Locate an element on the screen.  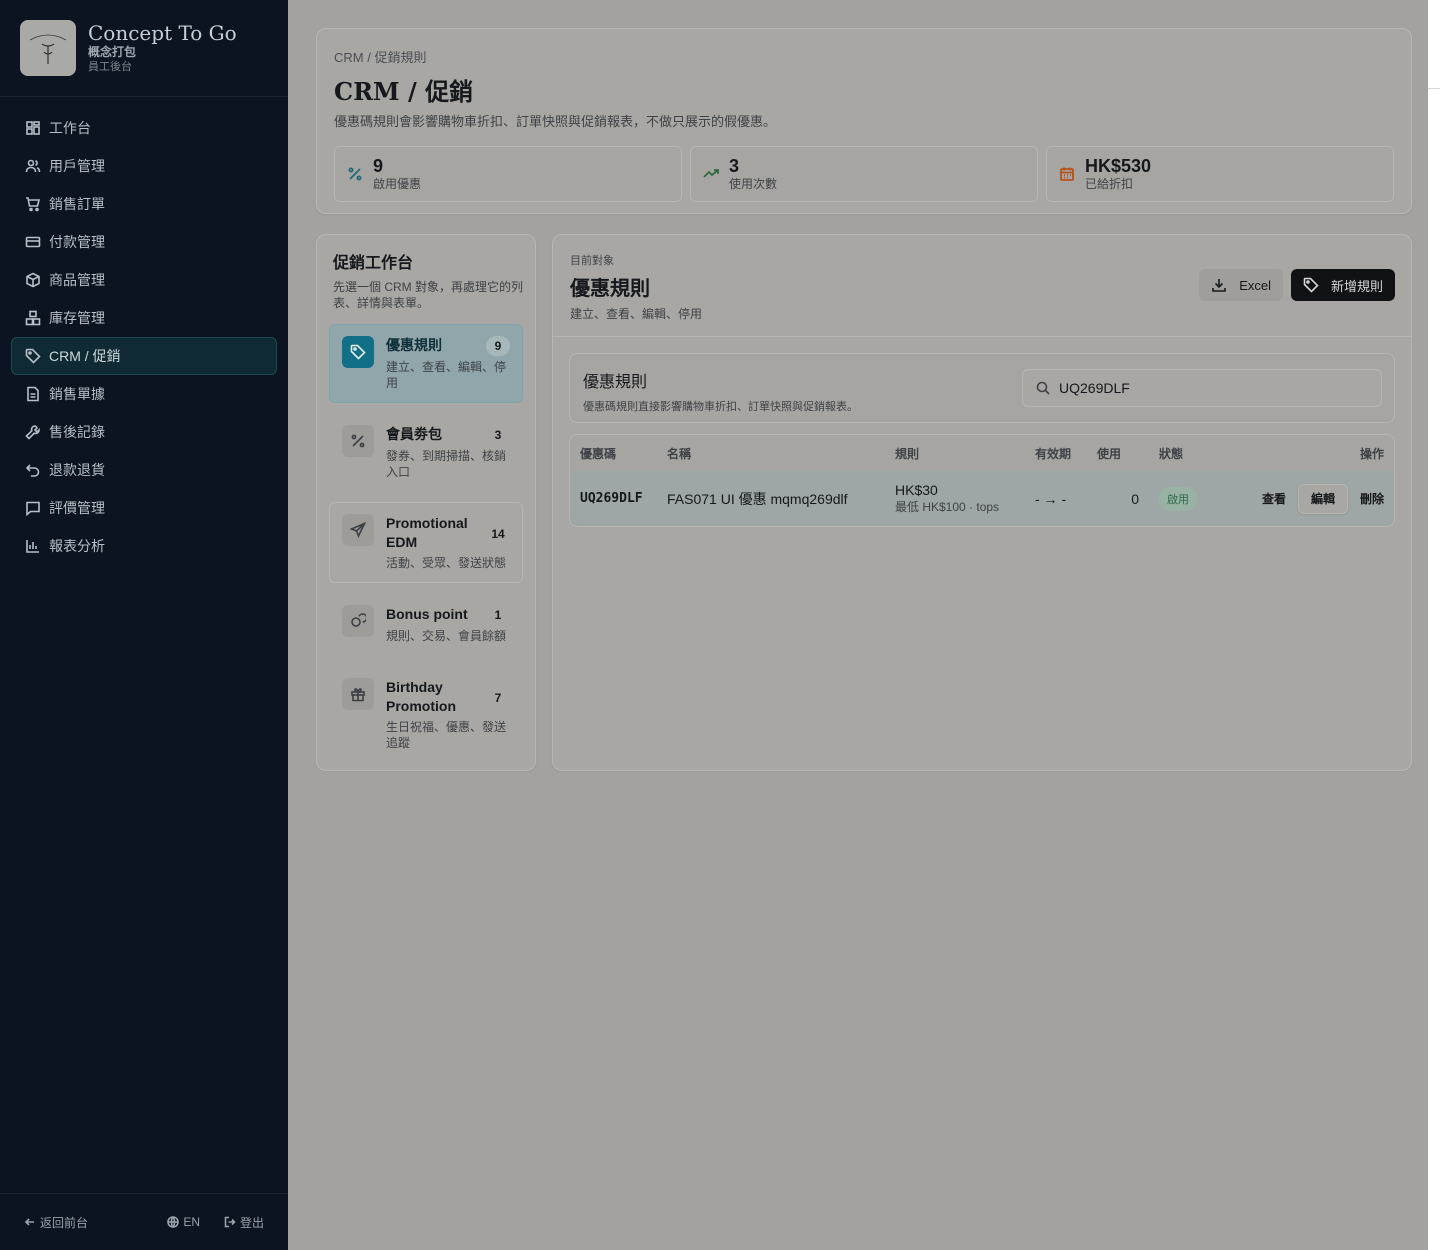
column-header: 優惠碼 is located at coordinates (598, 453).